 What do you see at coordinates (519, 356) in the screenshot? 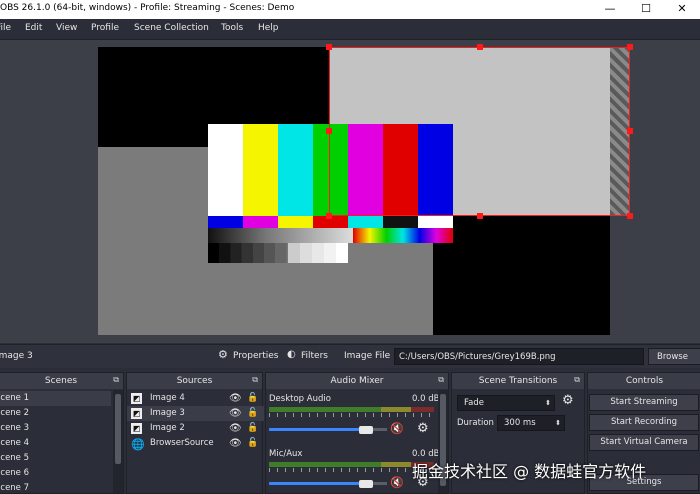
I see `image-file-path-field: C:/Users/OBS/Pictures/Grey169B.png` at bounding box center [519, 356].